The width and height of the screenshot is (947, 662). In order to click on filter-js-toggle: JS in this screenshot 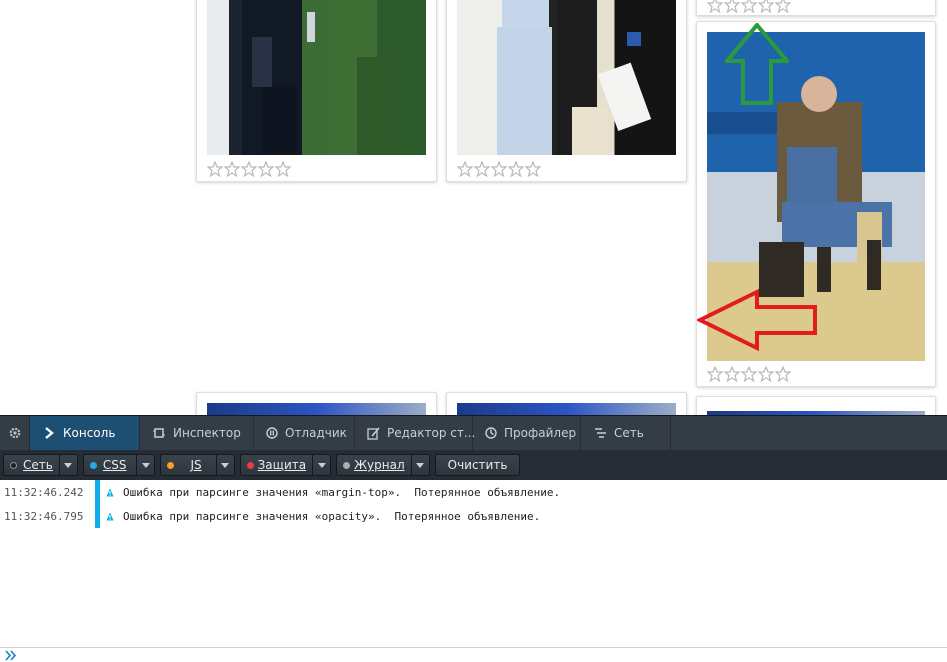, I will do `click(188, 465)`.